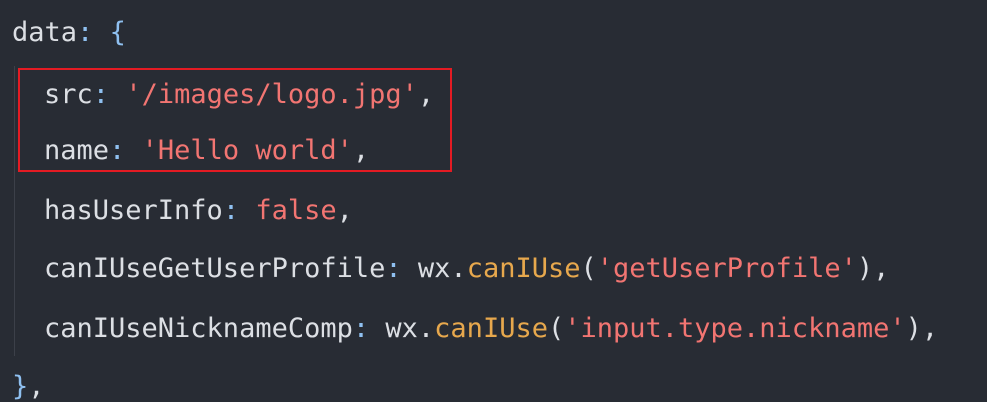 The image size is (987, 402). Describe the element at coordinates (726, 268) in the screenshot. I see `string-literal: 'getUserProfile'` at that location.